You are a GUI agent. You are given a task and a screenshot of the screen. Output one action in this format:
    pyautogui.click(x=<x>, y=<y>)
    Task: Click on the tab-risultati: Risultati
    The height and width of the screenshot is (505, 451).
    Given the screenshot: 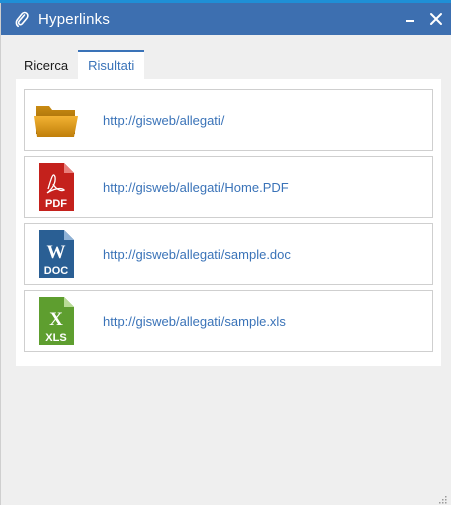 What is the action you would take?
    pyautogui.click(x=111, y=64)
    